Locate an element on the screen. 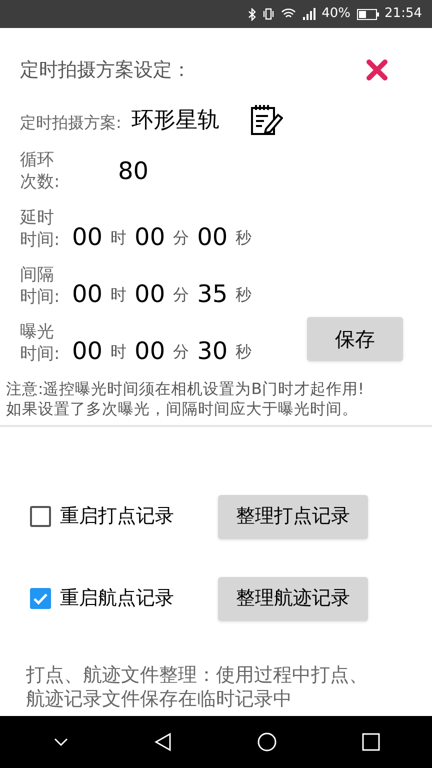 Image resolution: width=432 pixels, height=768 pixels. record-button: 整理打点记录 is located at coordinates (293, 516).